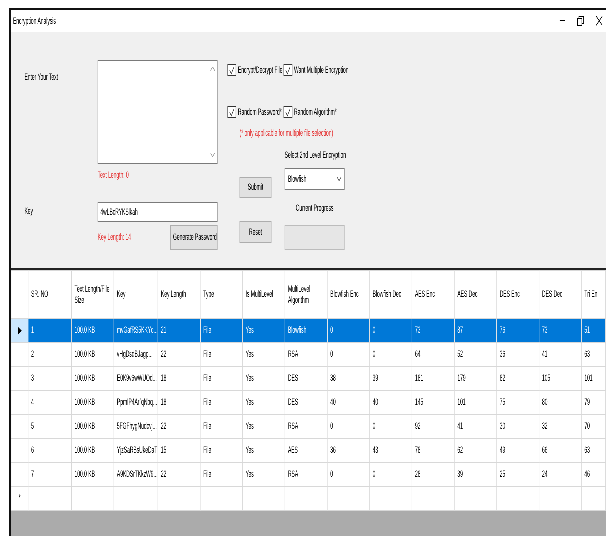  I want to click on restore-icon, so click(581, 21).